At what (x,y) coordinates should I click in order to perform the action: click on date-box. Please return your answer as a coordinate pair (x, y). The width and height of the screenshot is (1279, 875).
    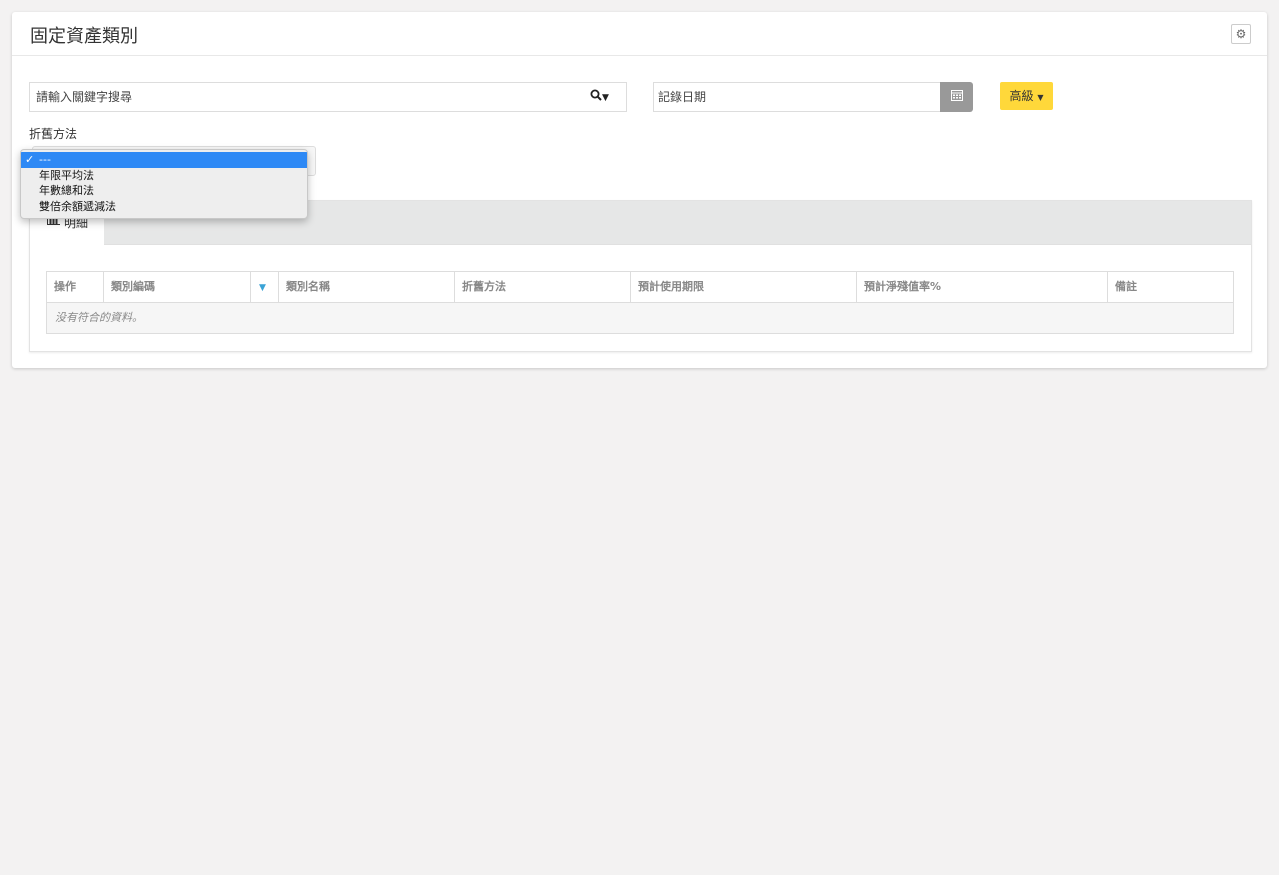
    Looking at the image, I should click on (796, 97).